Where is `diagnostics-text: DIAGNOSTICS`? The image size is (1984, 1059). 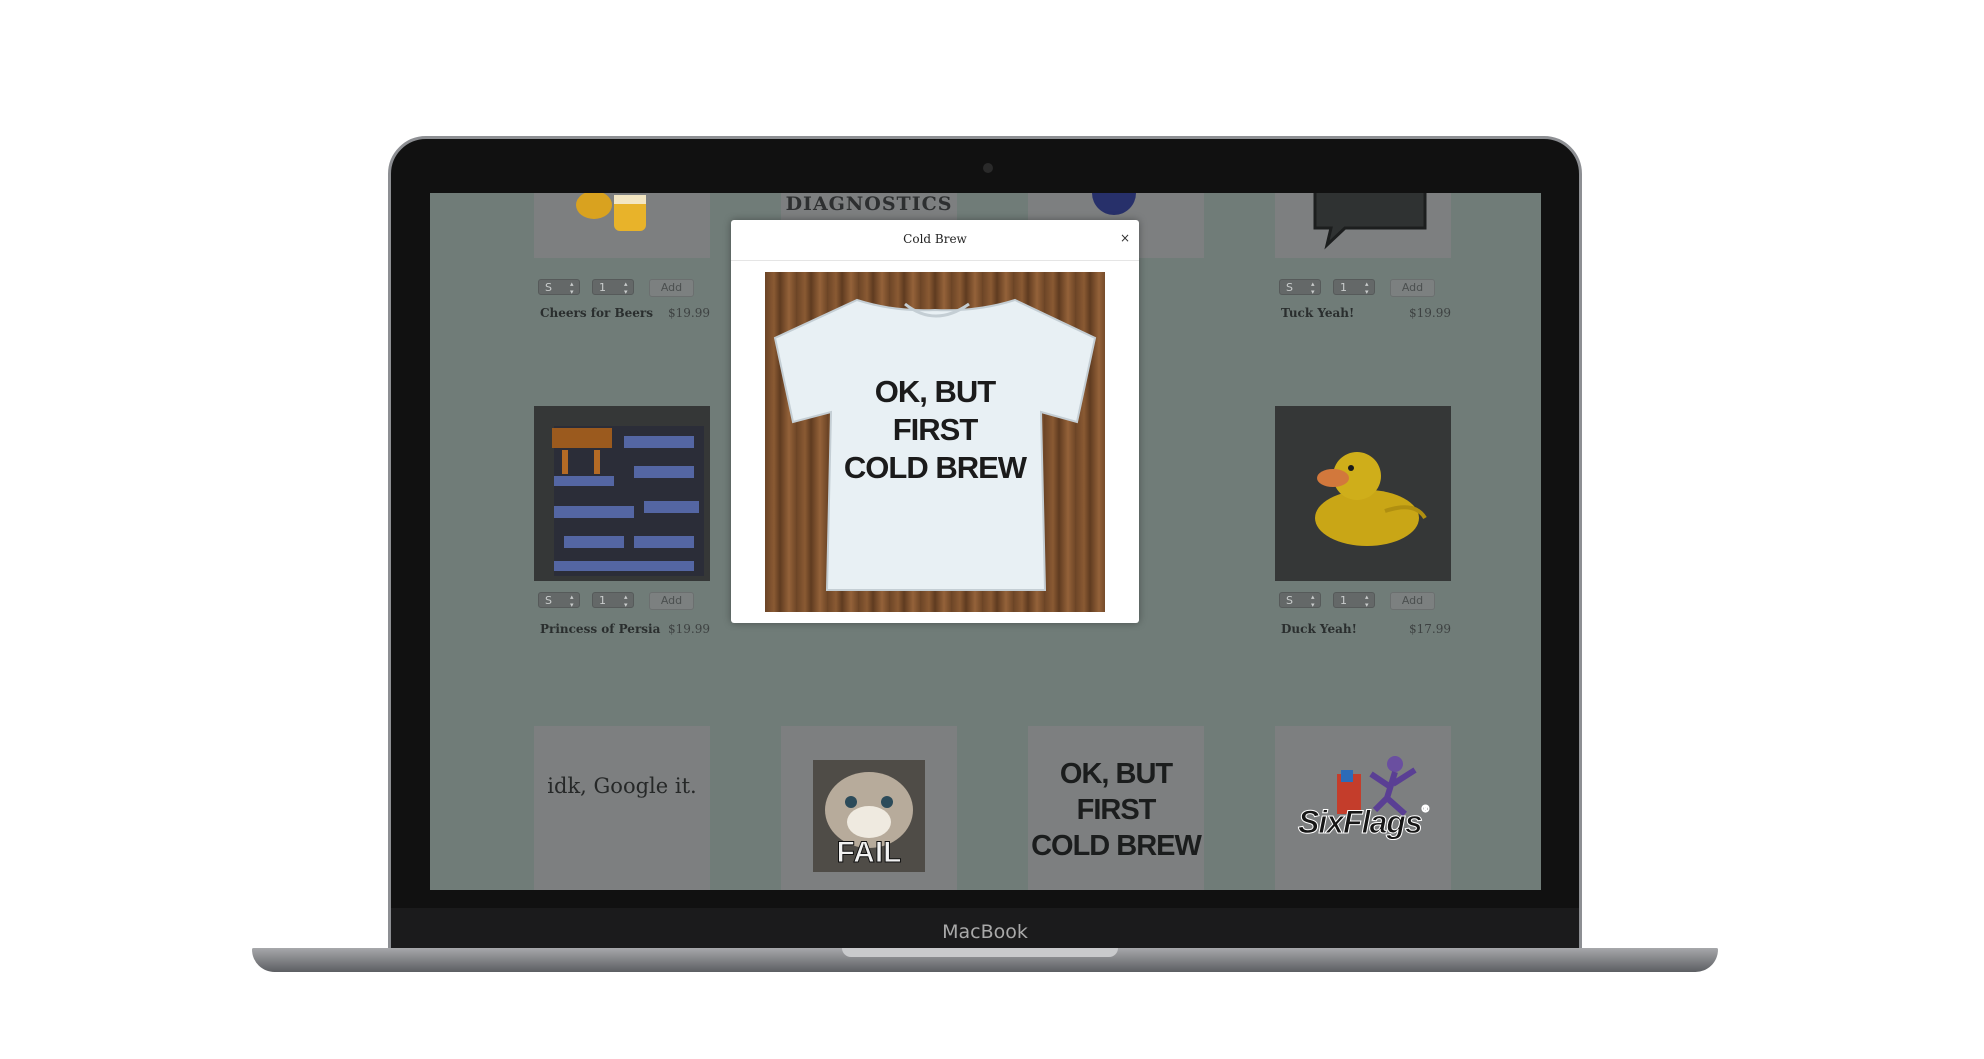 diagnostics-text: DIAGNOSTICS is located at coordinates (869, 204).